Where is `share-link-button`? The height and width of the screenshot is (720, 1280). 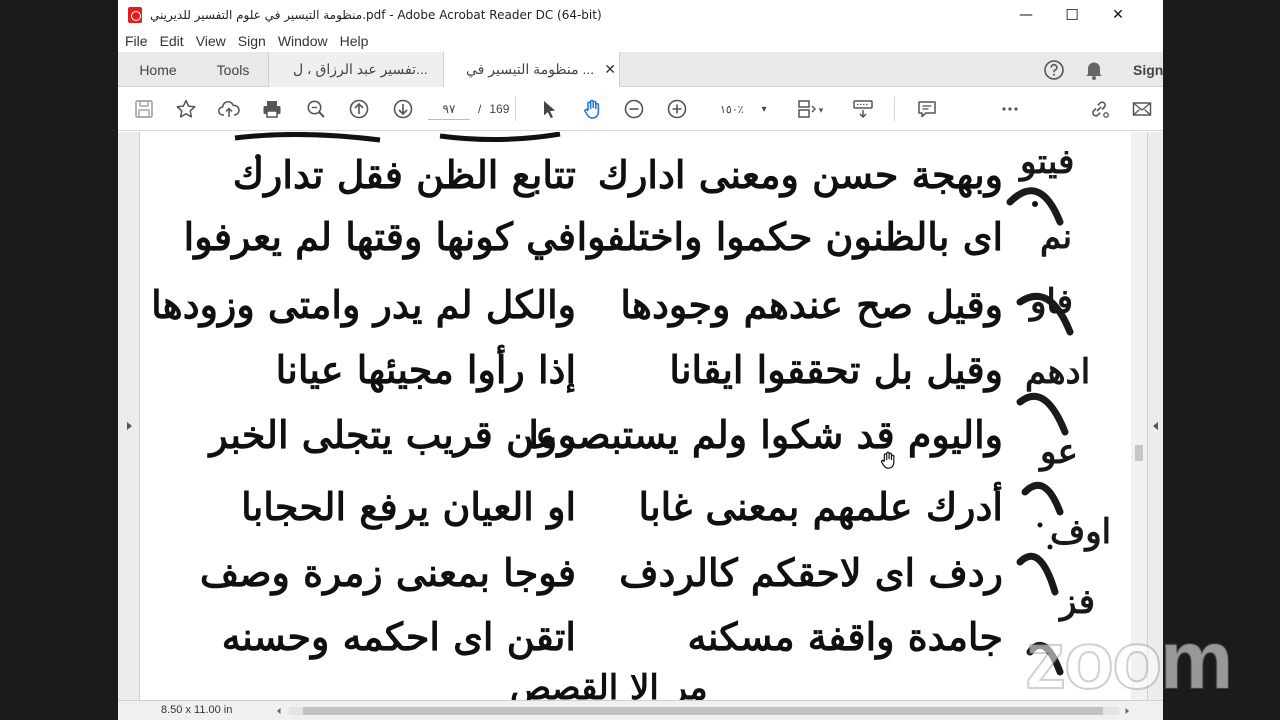
share-link-button is located at coordinates (1099, 109).